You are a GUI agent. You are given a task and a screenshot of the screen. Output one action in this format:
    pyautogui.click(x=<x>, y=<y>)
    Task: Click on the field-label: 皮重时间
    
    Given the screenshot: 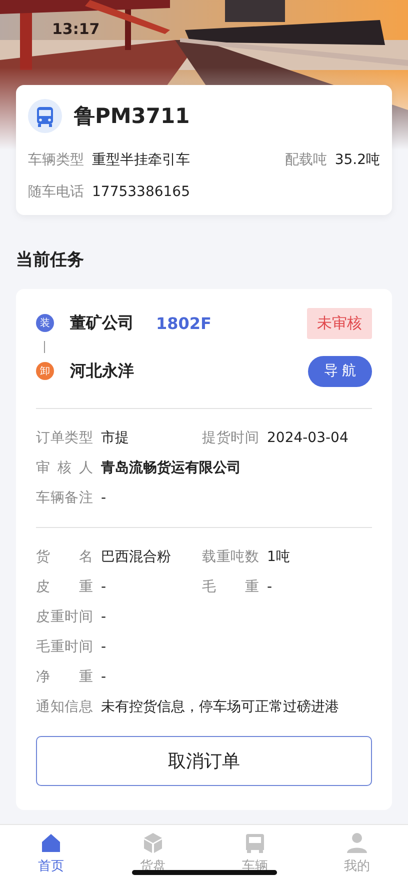 What is the action you would take?
    pyautogui.click(x=64, y=617)
    